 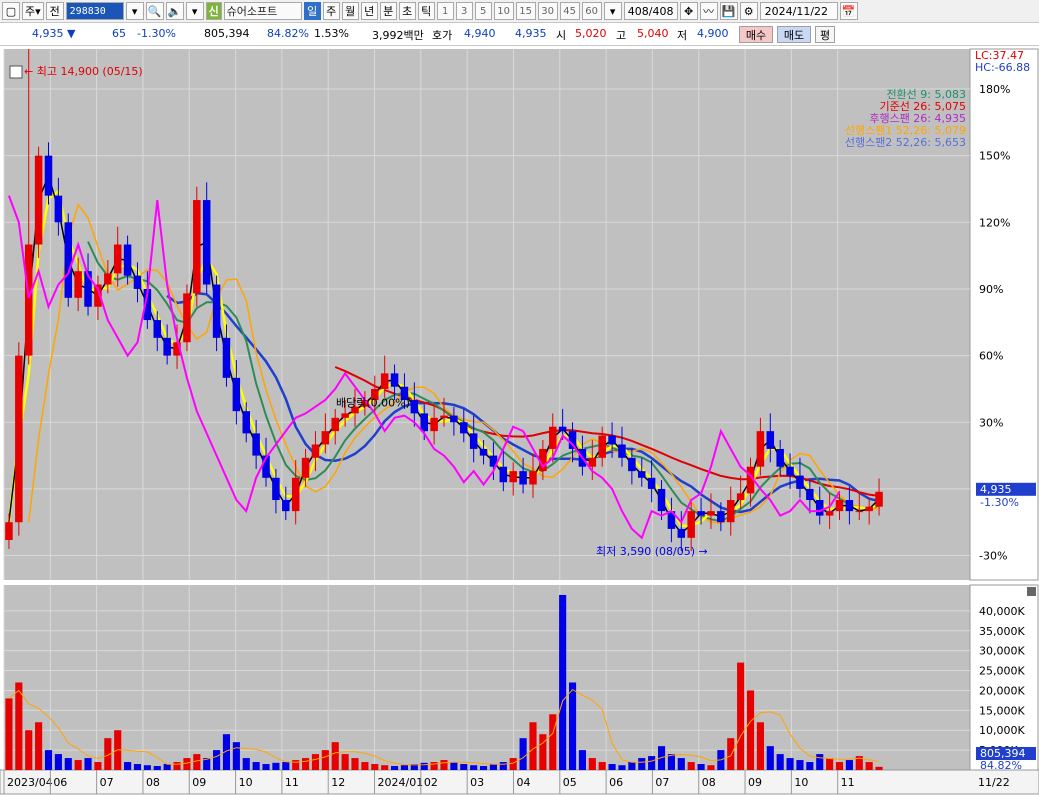 What do you see at coordinates (708, 11) in the screenshot?
I see `draw-line-icon: 〰` at bounding box center [708, 11].